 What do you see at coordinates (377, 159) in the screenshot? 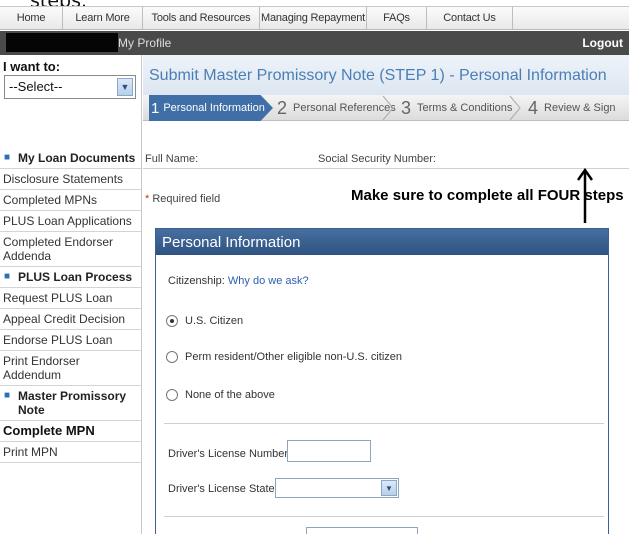
I see `ssn-label: Social Security Number:` at bounding box center [377, 159].